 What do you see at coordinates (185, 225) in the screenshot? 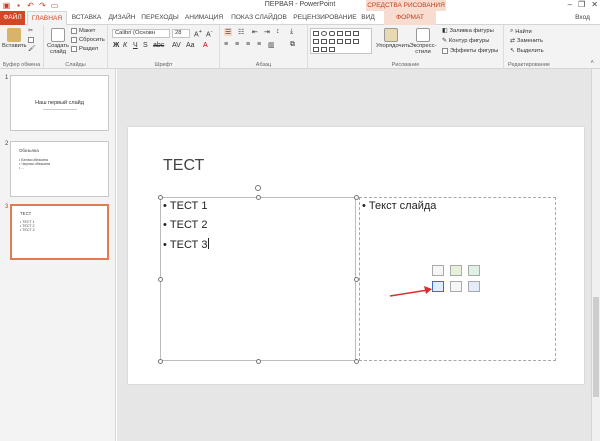
I see `bullet-item: • ТЕСТ 2` at bounding box center [185, 225].